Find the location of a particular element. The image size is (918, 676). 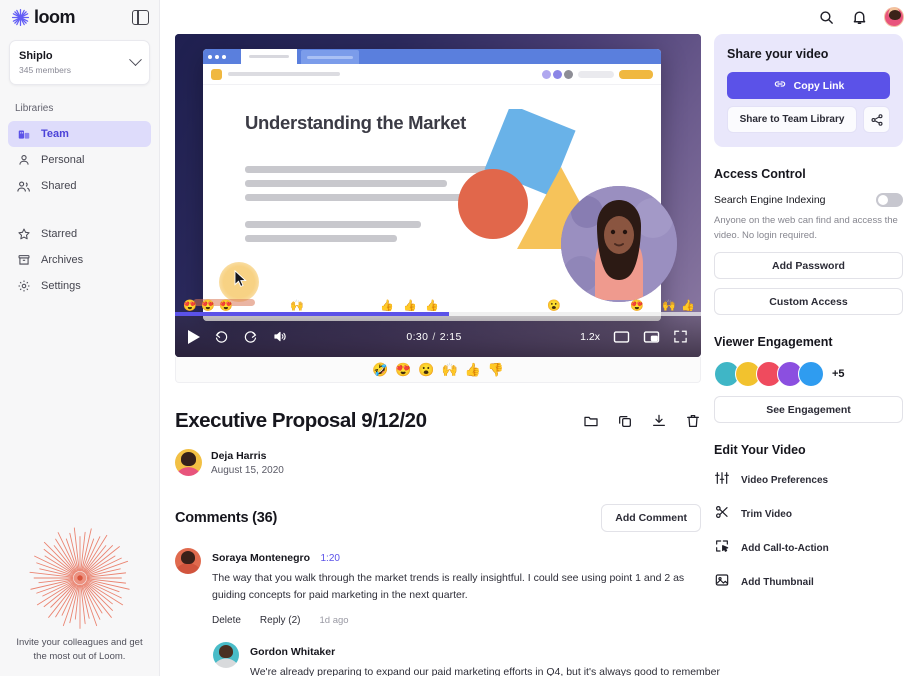

sidebar-item-shared: Shared is located at coordinates (79, 186).